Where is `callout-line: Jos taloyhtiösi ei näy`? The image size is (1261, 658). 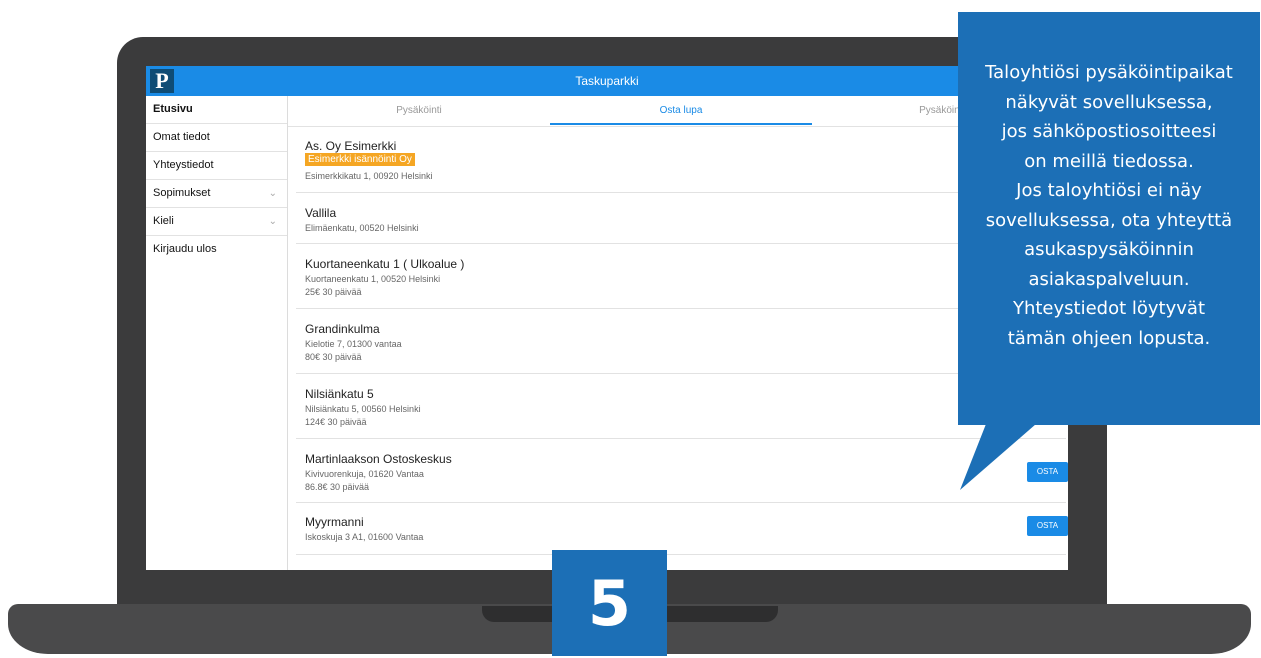 callout-line: Jos taloyhtiösi ei näy is located at coordinates (1109, 190).